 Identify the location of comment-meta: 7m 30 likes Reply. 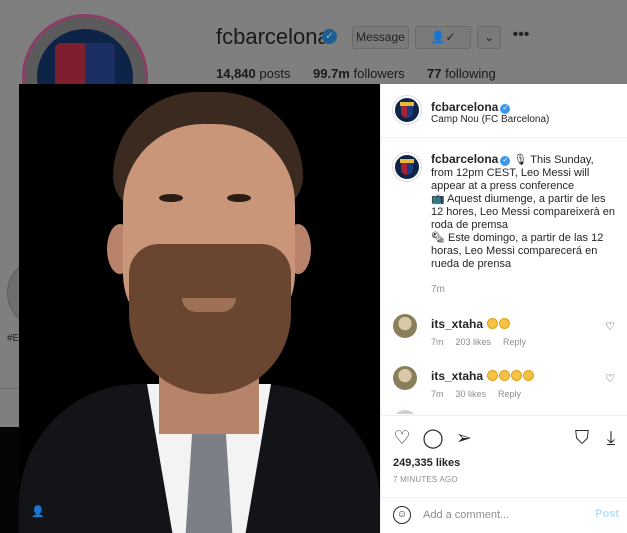
(482, 394).